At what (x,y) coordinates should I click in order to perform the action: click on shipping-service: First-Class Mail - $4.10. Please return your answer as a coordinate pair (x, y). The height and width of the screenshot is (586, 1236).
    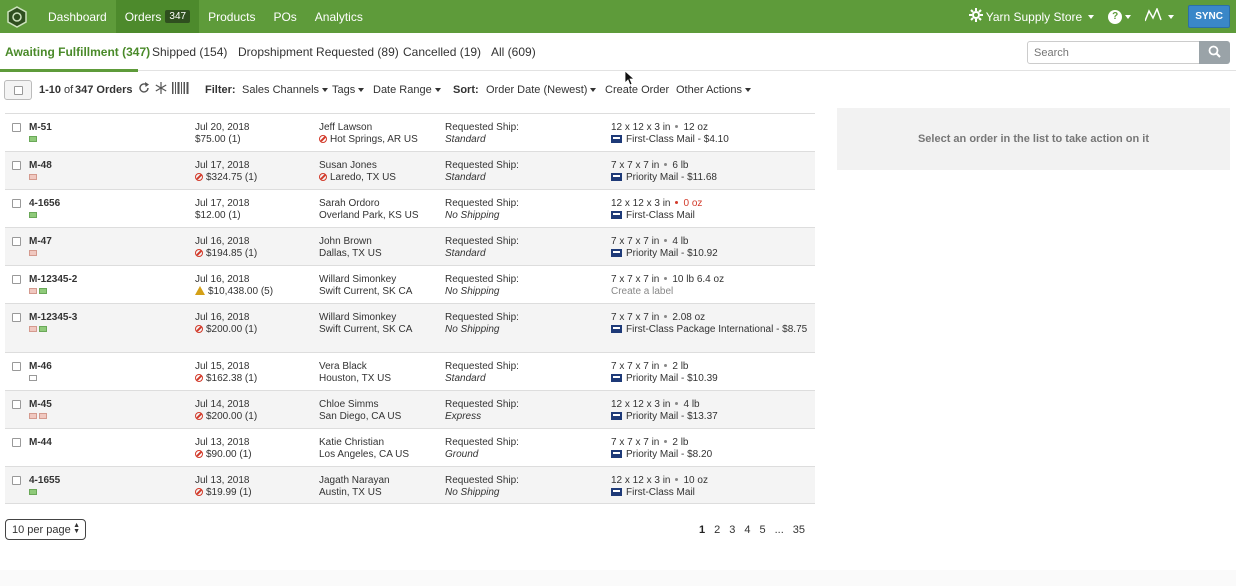
    Looking at the image, I should click on (711, 140).